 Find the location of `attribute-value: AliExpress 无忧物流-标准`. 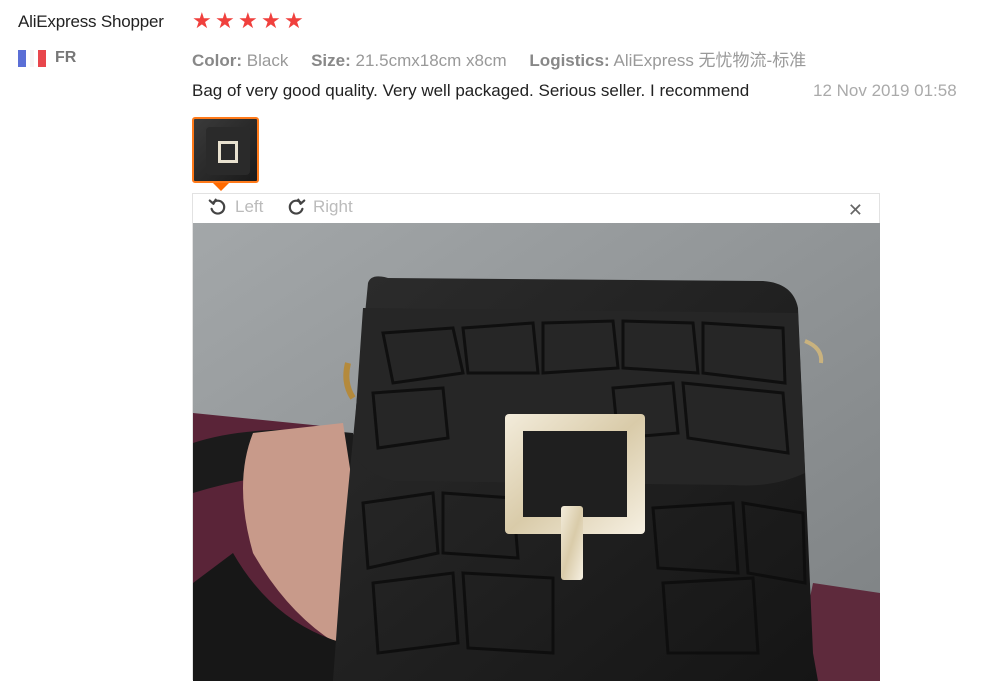

attribute-value: AliExpress 无忧物流-标准 is located at coordinates (710, 60).